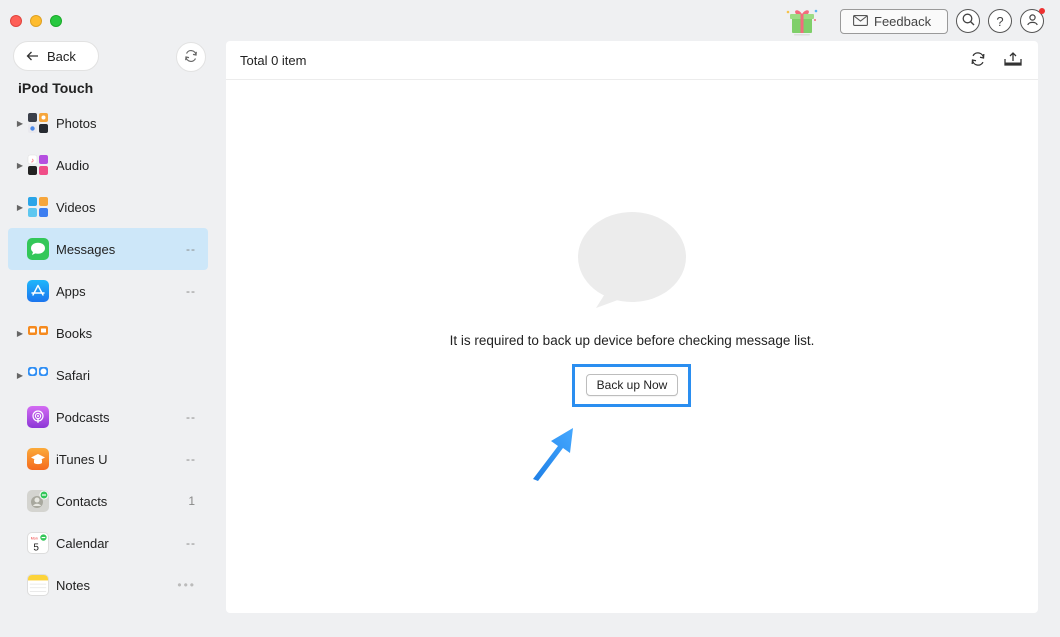 This screenshot has height=637, width=1060. I want to click on total-items-label: Total 0 item, so click(273, 60).